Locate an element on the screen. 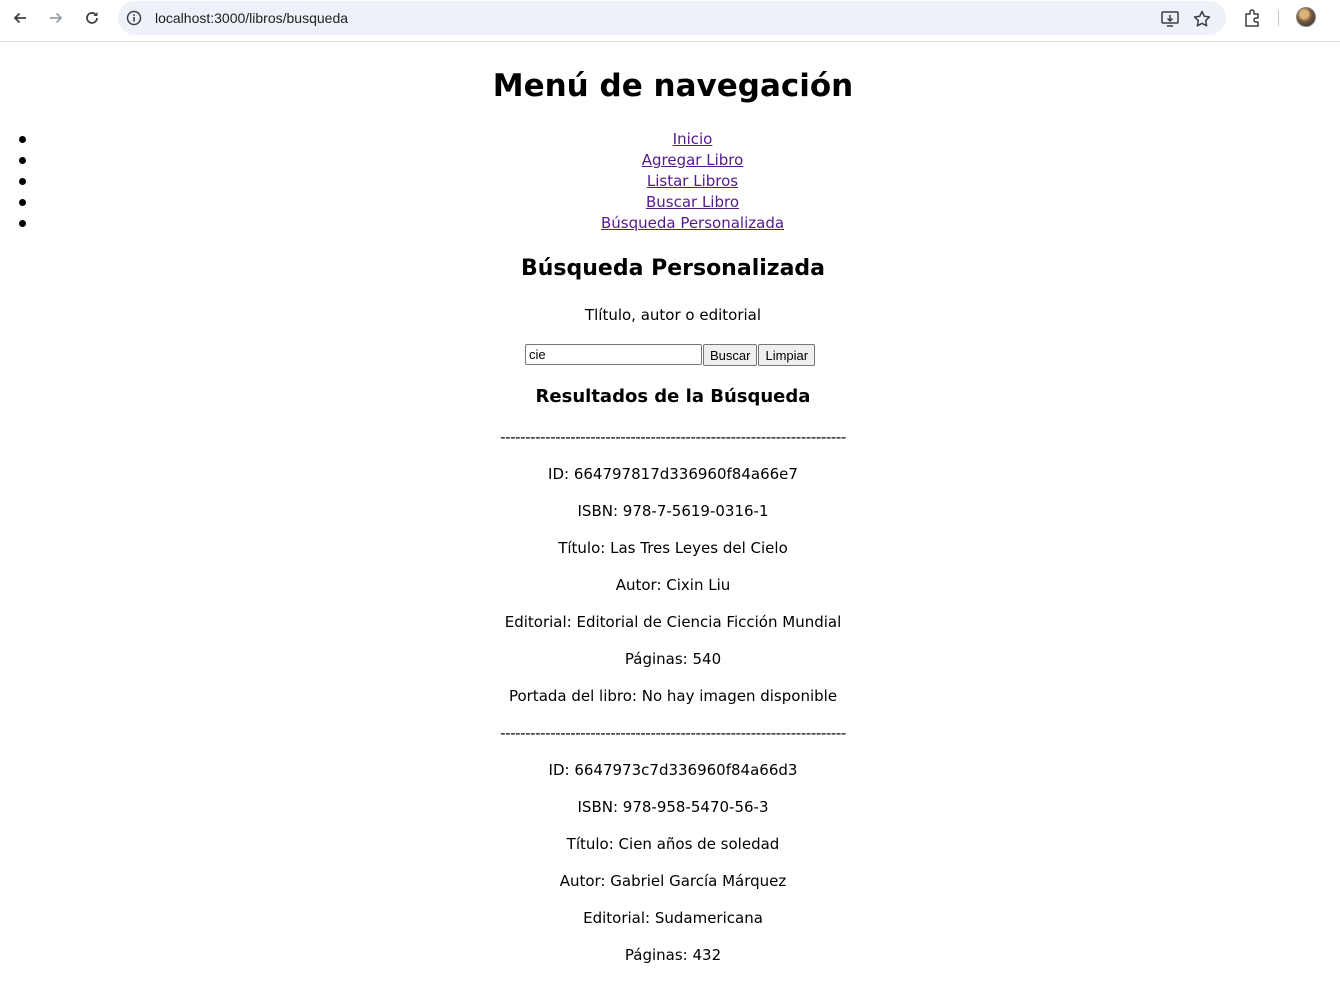  buscar-button: Buscar is located at coordinates (730, 355).